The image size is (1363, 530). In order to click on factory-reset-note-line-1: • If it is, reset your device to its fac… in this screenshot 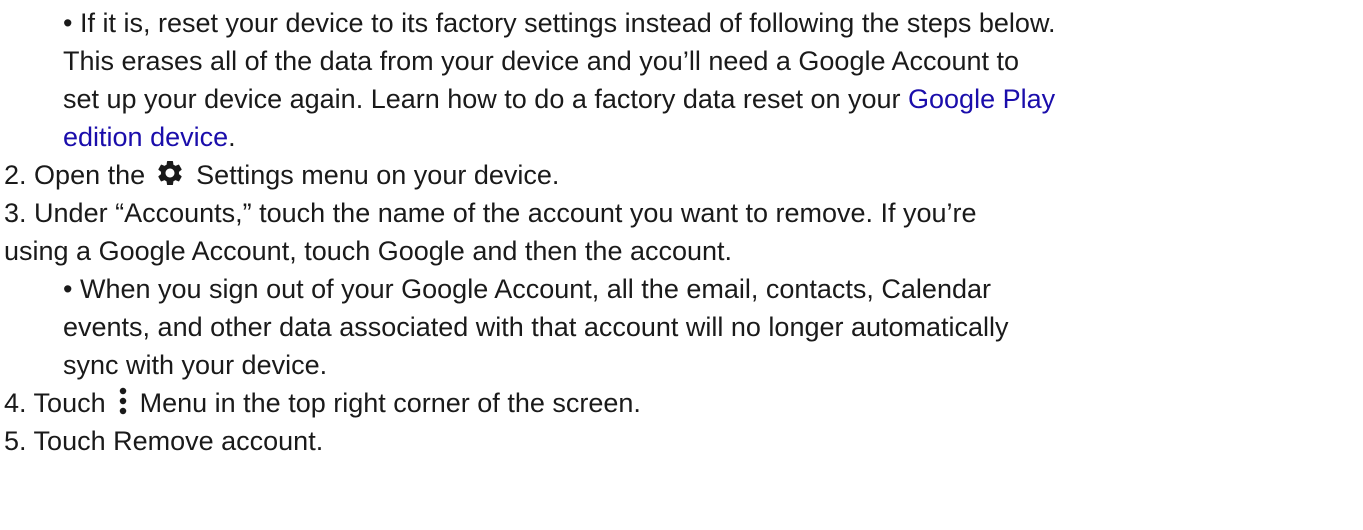, I will do `click(681, 23)`.